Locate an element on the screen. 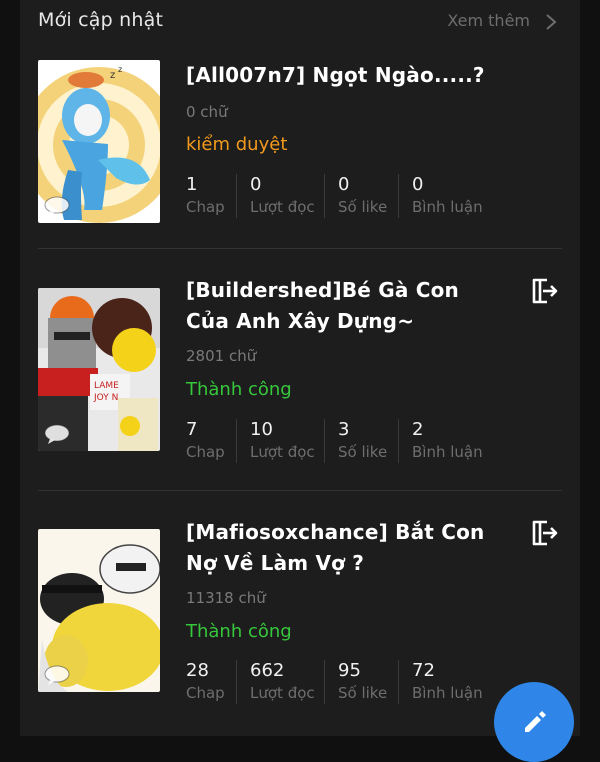 This screenshot has width=600, height=762. chevron-right-icon is located at coordinates (551, 22).